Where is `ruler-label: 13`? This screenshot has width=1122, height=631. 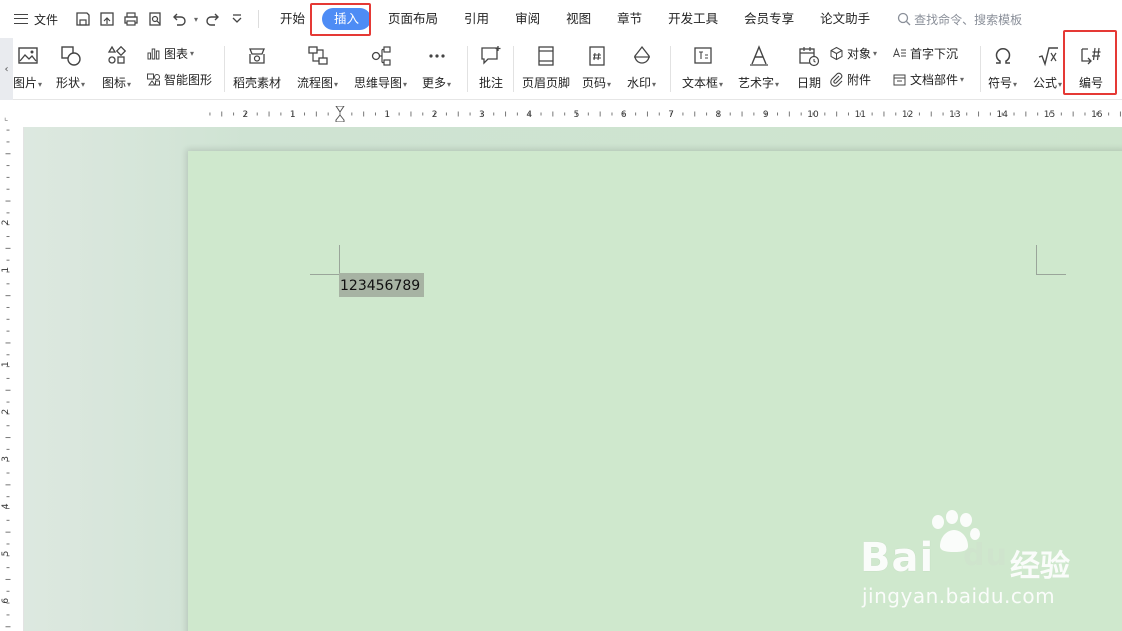
ruler-label: 13 is located at coordinates (954, 115).